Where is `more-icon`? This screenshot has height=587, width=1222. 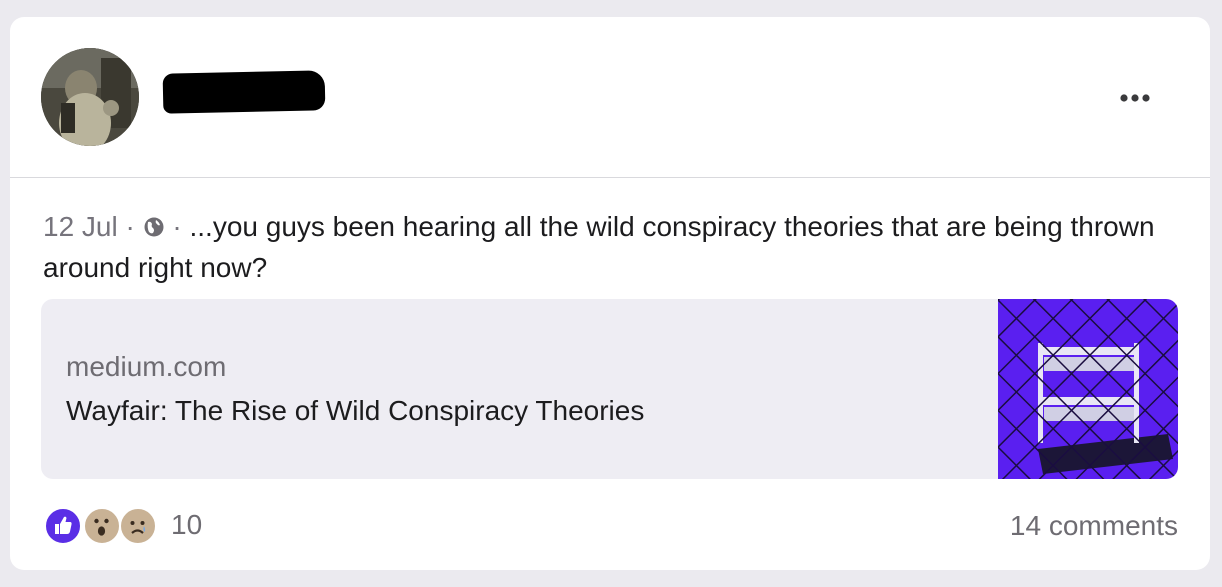
more-icon is located at coordinates (1135, 98).